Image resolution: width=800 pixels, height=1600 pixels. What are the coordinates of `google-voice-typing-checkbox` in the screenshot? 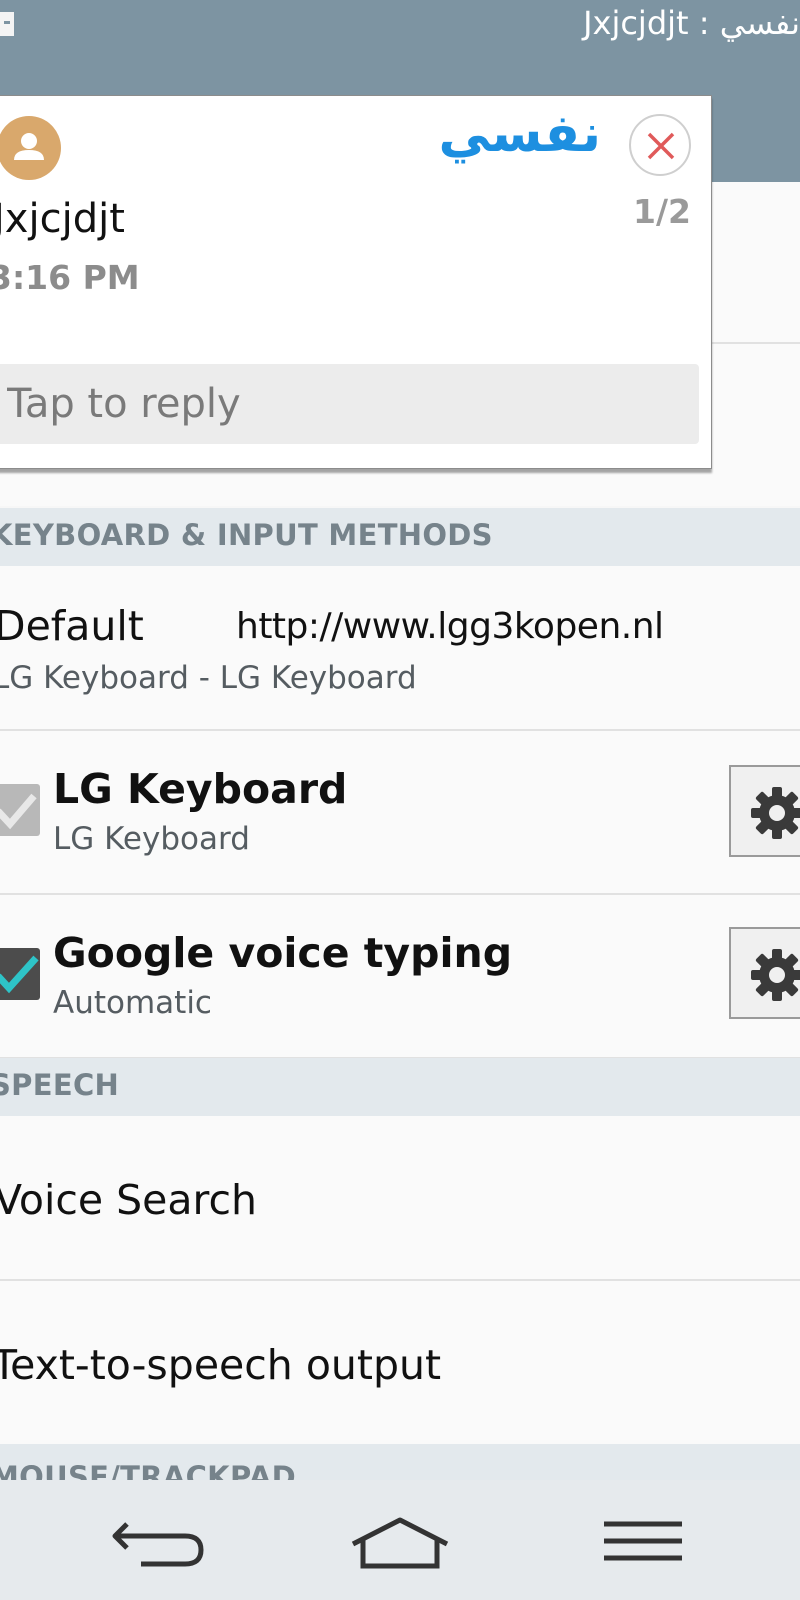 It's located at (20, 974).